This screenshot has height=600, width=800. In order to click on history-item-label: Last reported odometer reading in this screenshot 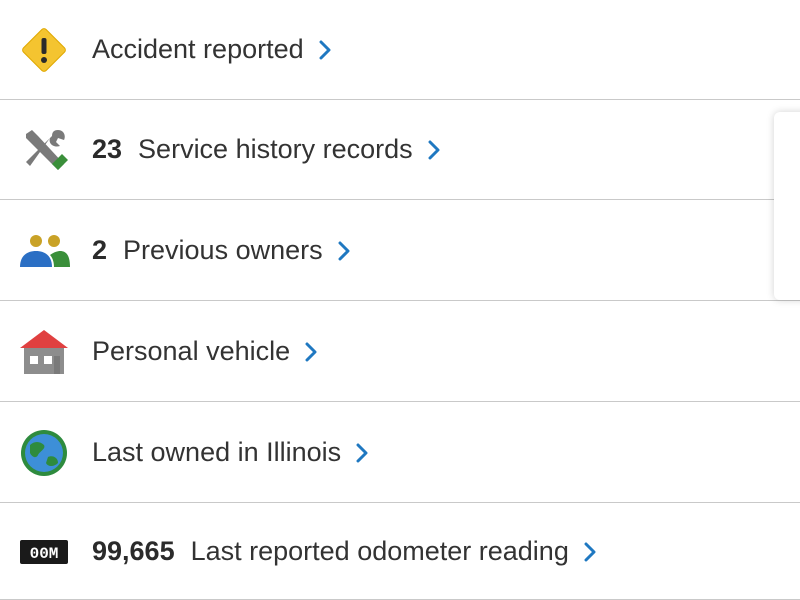, I will do `click(379, 551)`.